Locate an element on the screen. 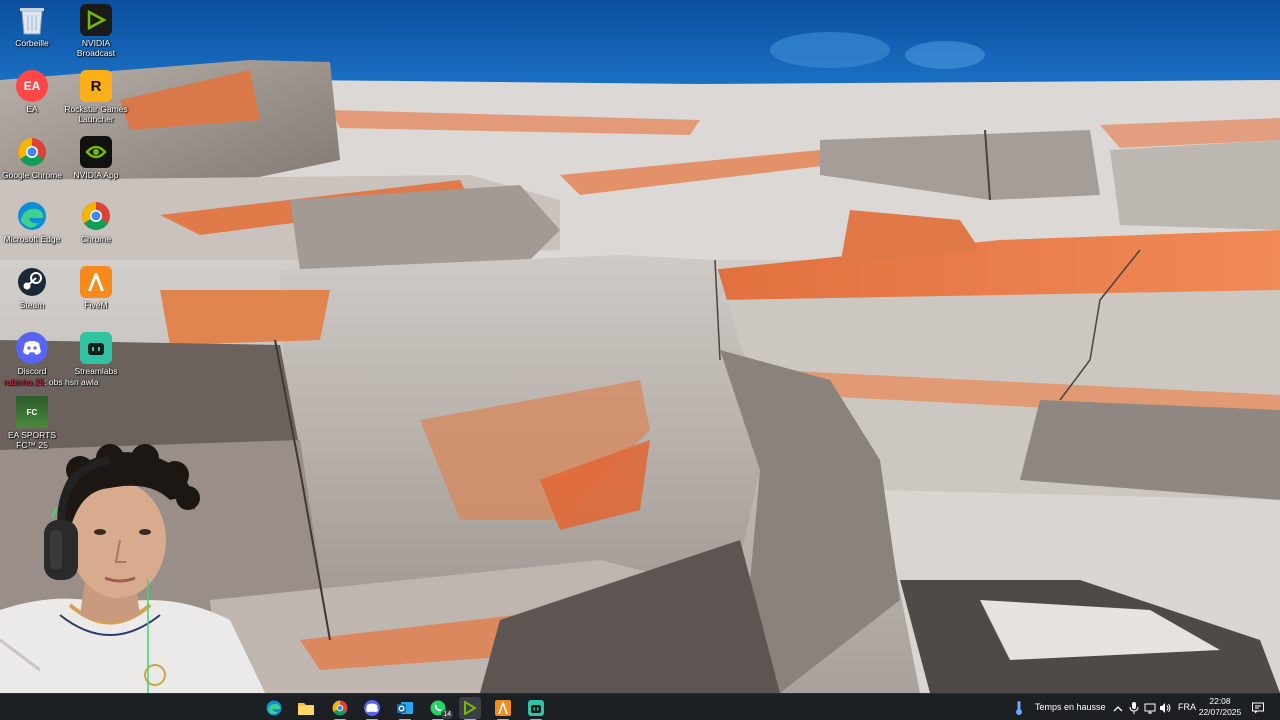 The width and height of the screenshot is (1280, 720). desktop-icon-label: Rockstar Games Launcher is located at coordinates (96, 114).